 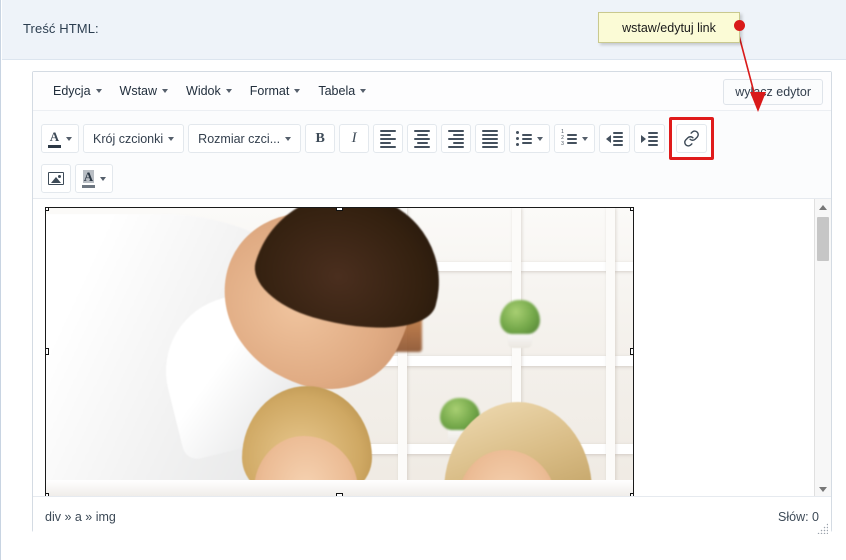 I want to click on align-left-icon, so click(x=388, y=138).